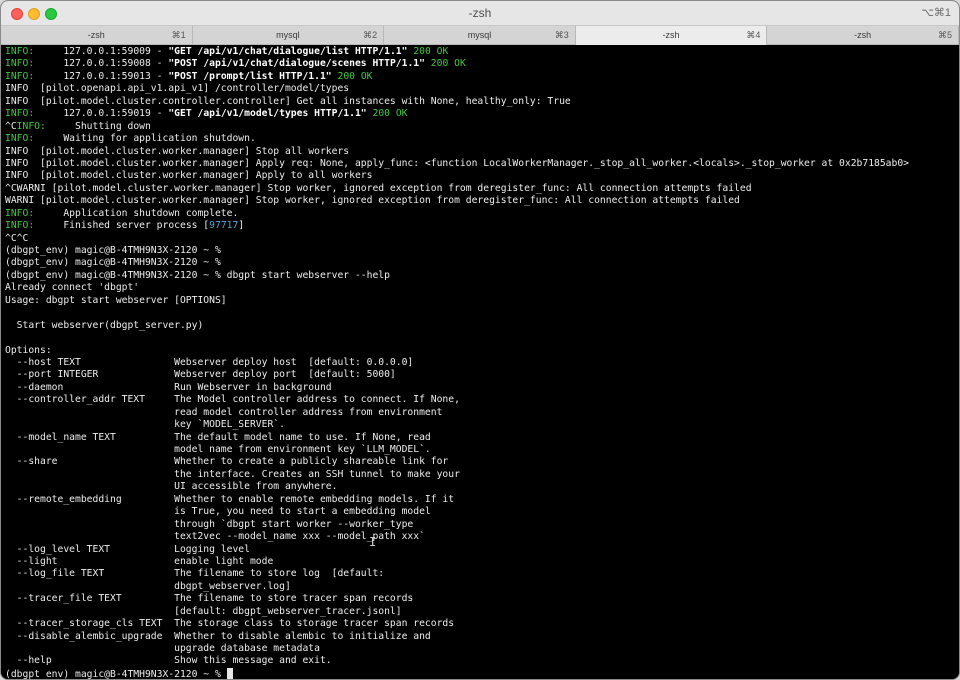 The width and height of the screenshot is (960, 680). I want to click on terminal-line: Options:, so click(482, 351).